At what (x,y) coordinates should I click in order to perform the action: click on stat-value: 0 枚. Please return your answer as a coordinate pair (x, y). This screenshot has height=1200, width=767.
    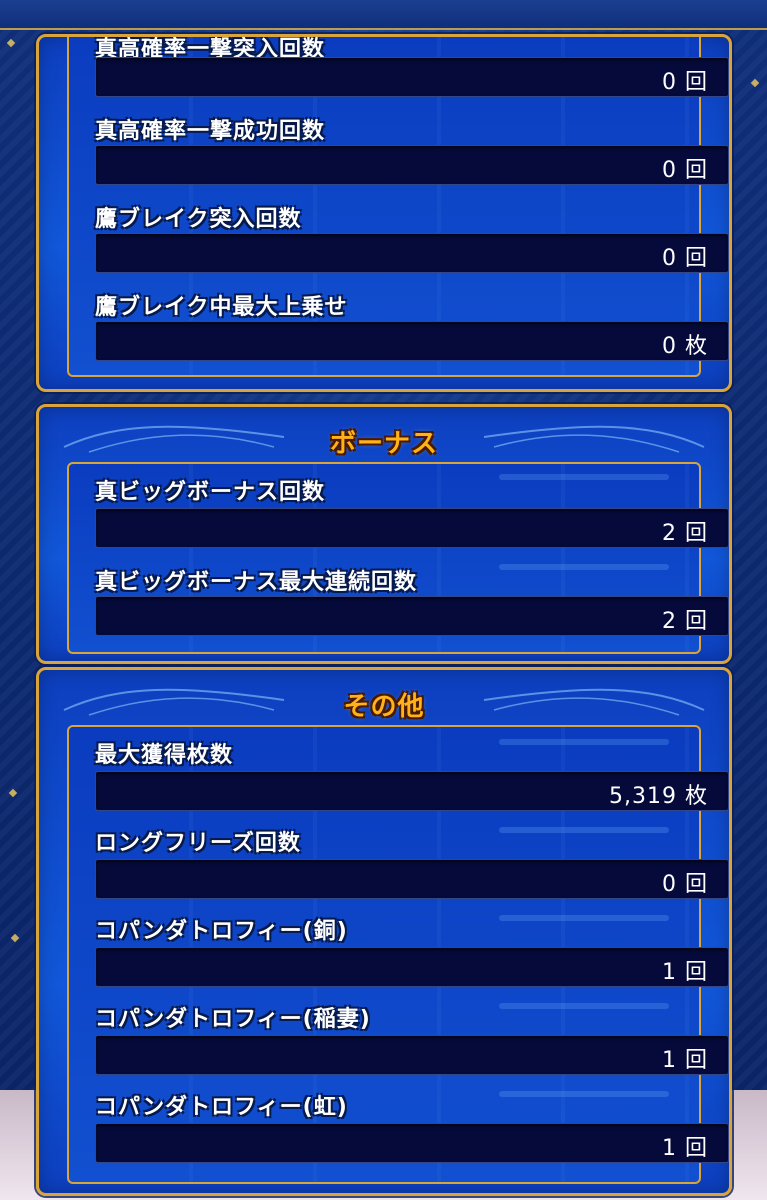
    Looking at the image, I should click on (685, 346).